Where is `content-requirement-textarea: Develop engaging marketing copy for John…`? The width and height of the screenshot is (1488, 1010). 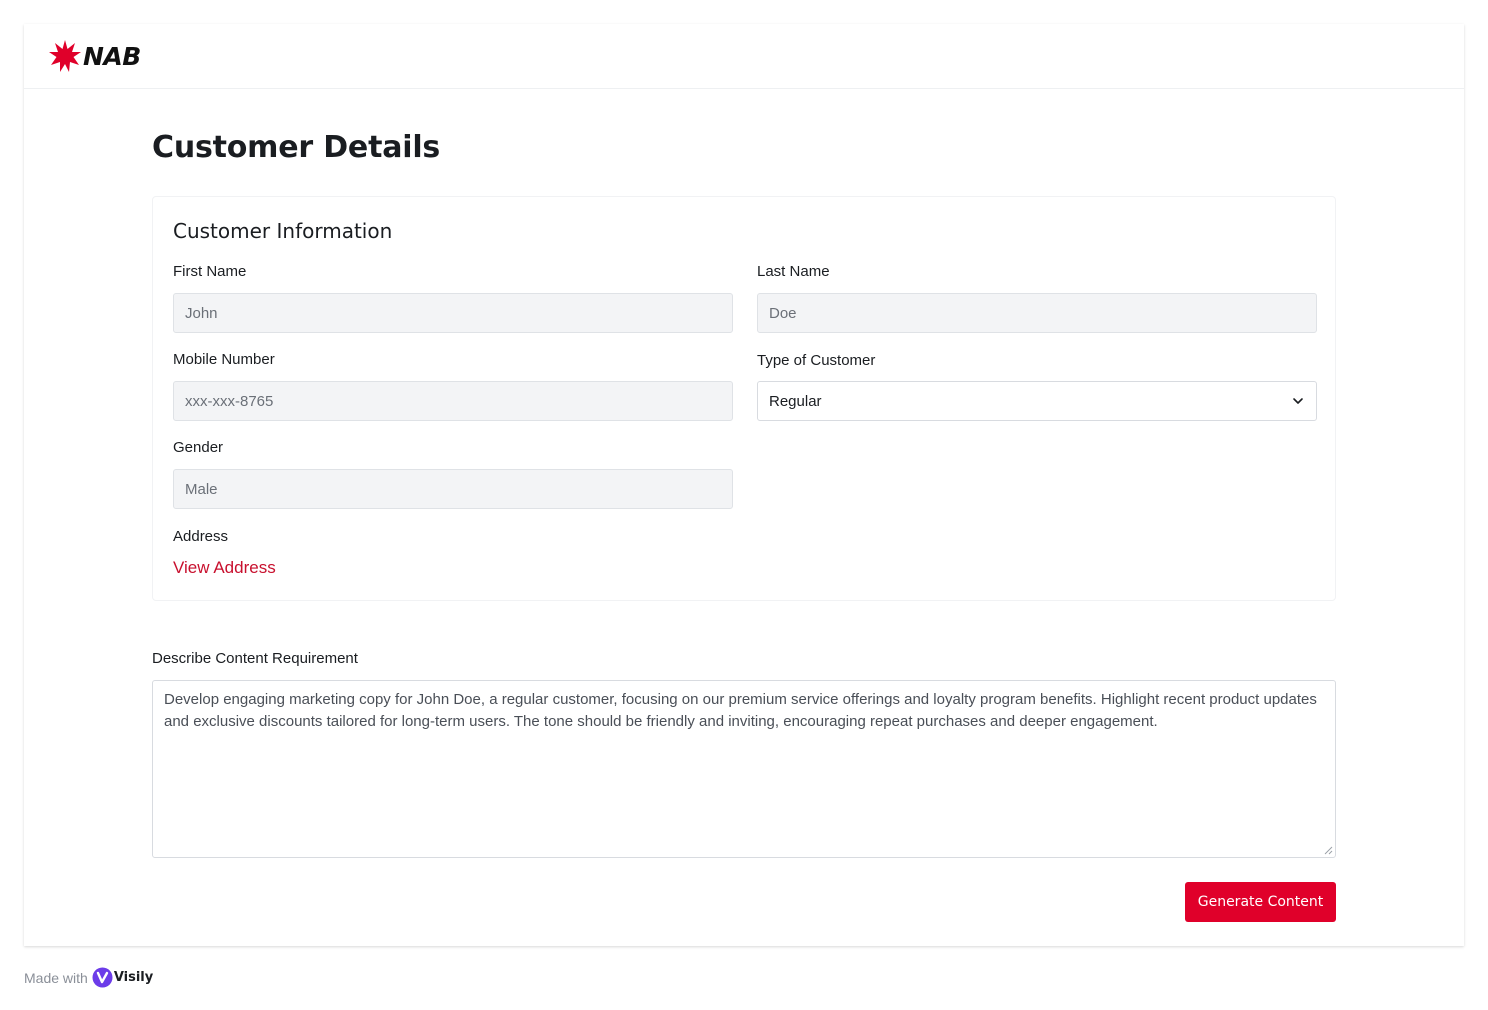
content-requirement-textarea: Develop engaging marketing copy for John… is located at coordinates (744, 769).